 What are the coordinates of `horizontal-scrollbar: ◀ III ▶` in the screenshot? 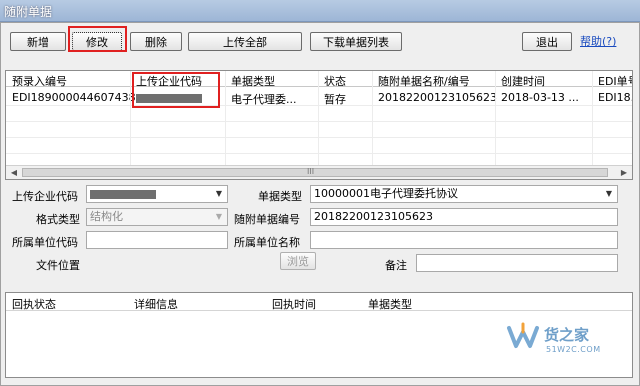 It's located at (319, 172).